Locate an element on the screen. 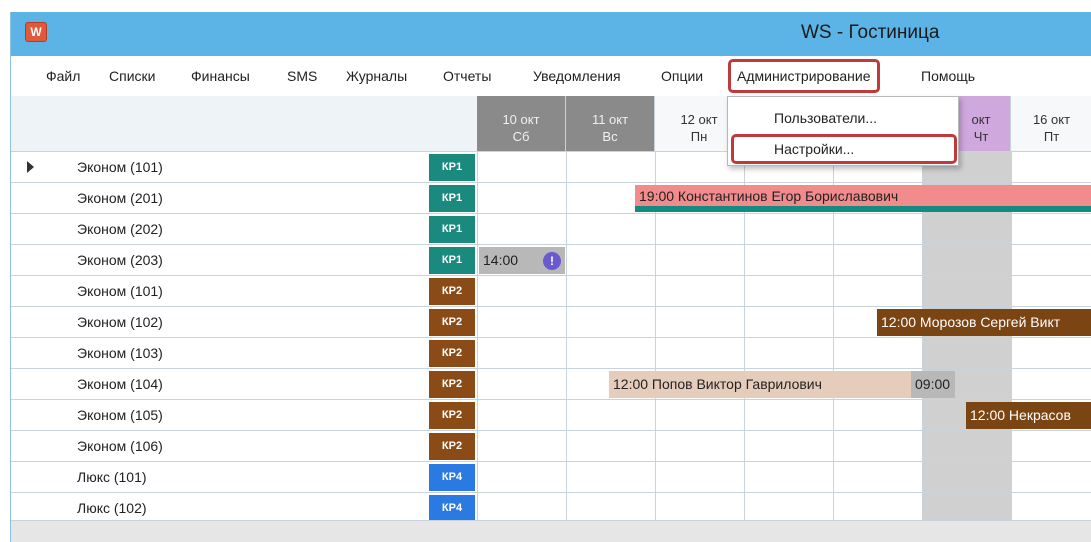  booking-bar: 12:00 Морозов Сергей Викт is located at coordinates (984, 322).